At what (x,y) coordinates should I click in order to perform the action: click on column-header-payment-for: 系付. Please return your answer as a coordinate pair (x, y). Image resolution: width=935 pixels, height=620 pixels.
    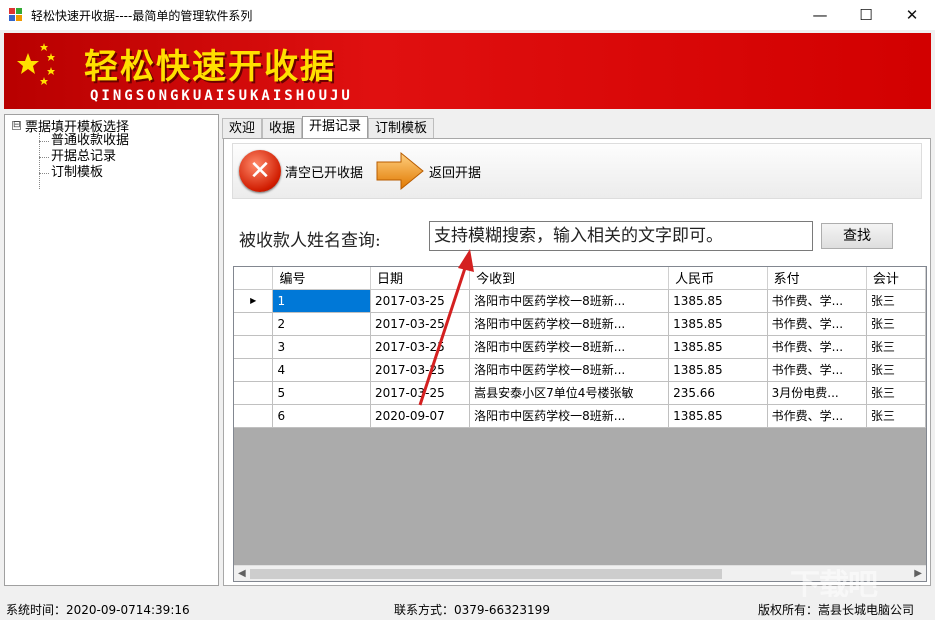
    Looking at the image, I should click on (817, 278).